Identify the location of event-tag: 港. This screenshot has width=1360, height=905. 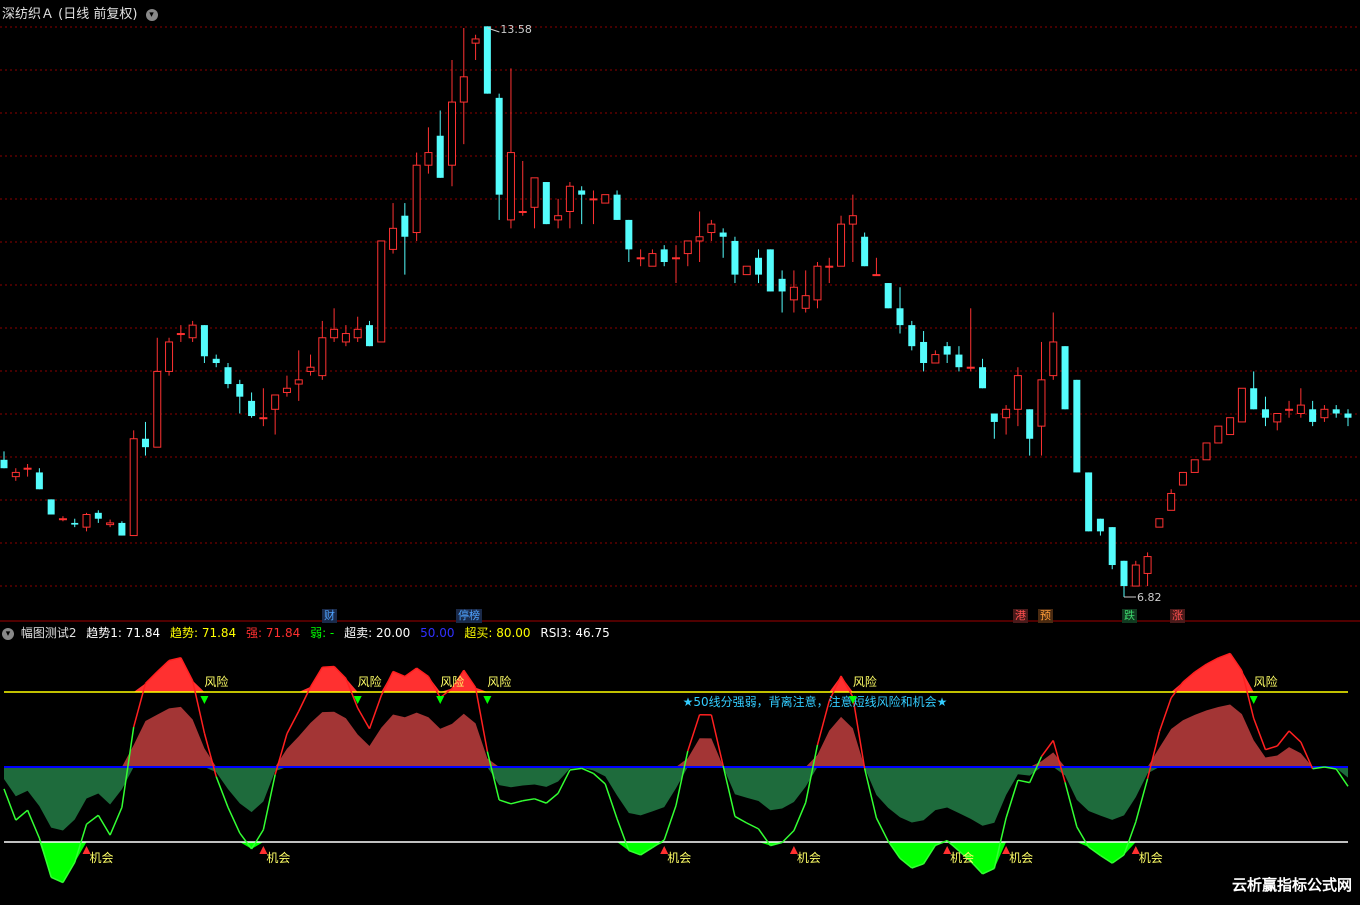
(1020, 616).